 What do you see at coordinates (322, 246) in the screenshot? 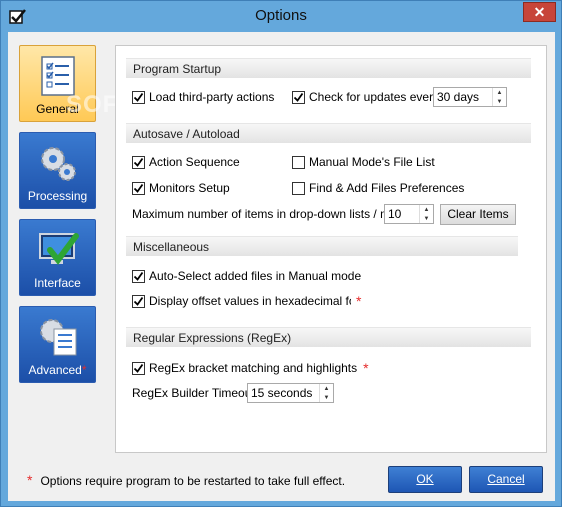
I see `section-header-misc: Miscellaneous` at bounding box center [322, 246].